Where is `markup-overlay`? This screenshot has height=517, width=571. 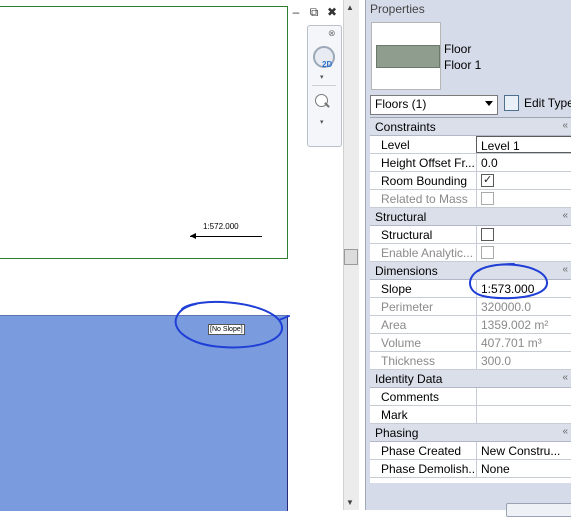 markup-overlay is located at coordinates (361, 306).